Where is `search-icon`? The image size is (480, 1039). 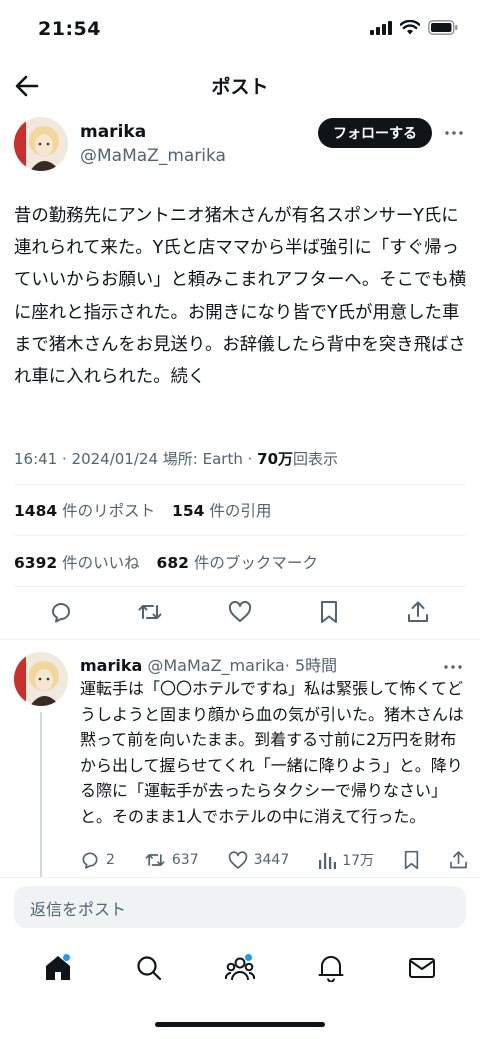 search-icon is located at coordinates (149, 968).